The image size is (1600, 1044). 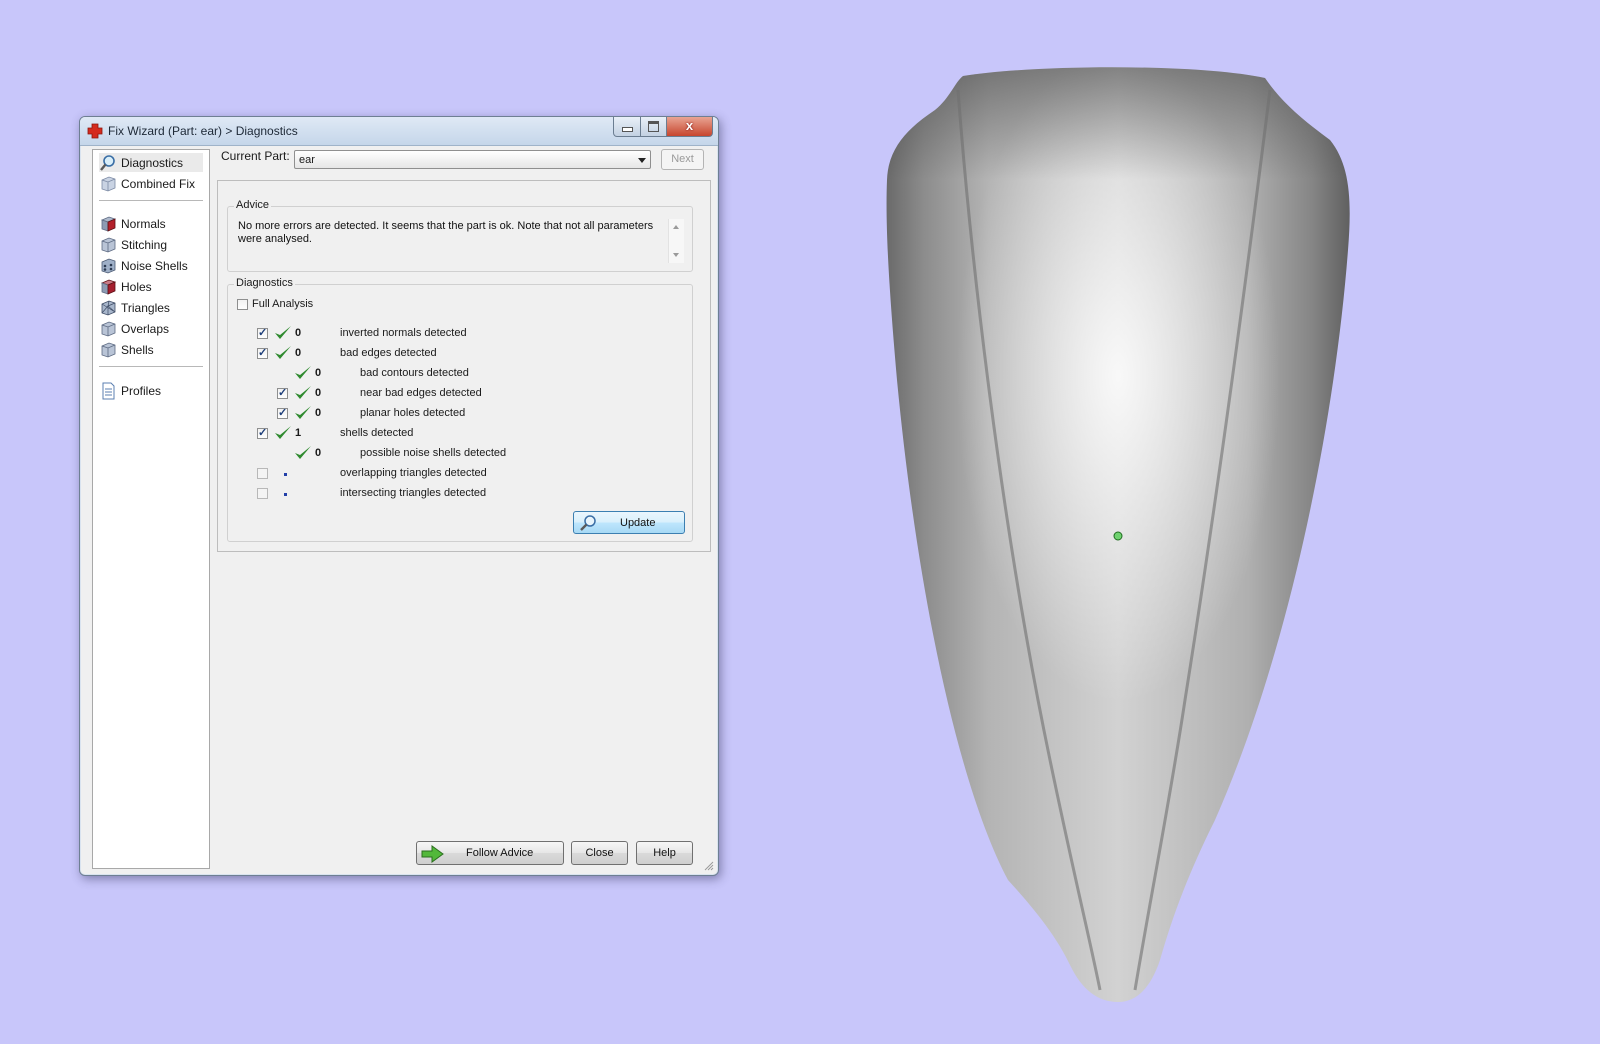 I want to click on title-bar: Fix Wizard (Part: ear) > Diagnostics x, so click(x=399, y=131).